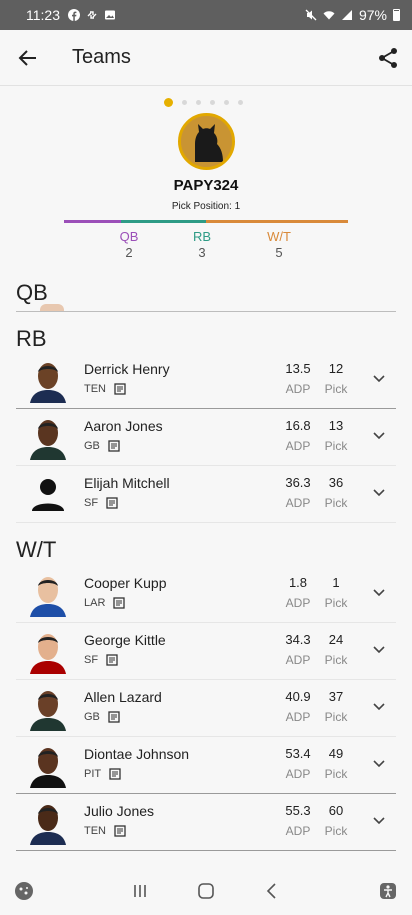 This screenshot has width=412, height=915. Describe the element at coordinates (32, 292) in the screenshot. I see `section-header-qb: QB` at that location.